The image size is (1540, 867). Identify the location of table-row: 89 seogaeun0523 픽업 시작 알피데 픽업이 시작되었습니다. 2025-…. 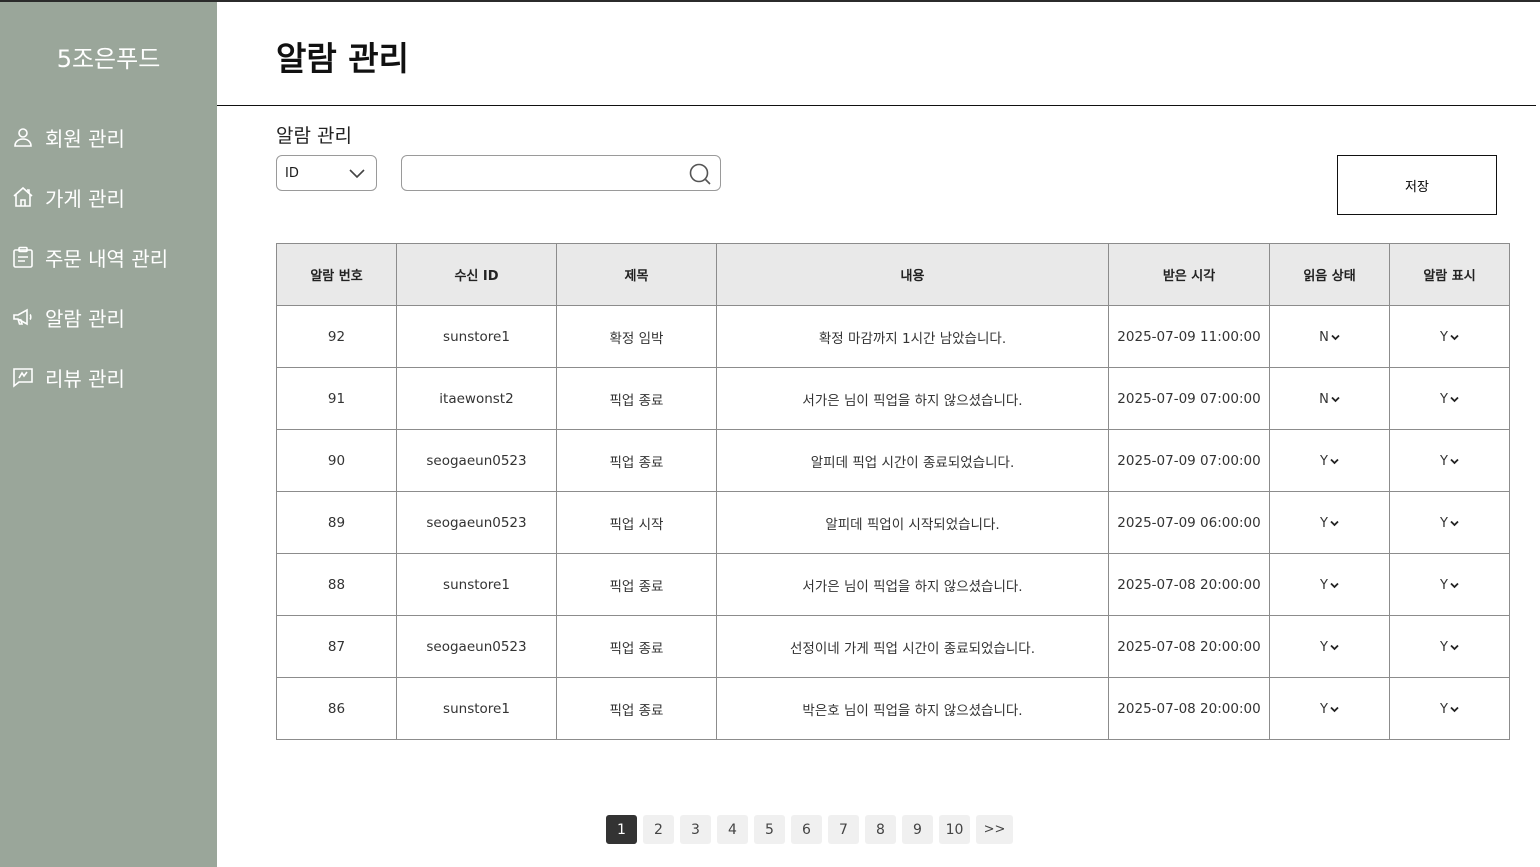
(893, 522).